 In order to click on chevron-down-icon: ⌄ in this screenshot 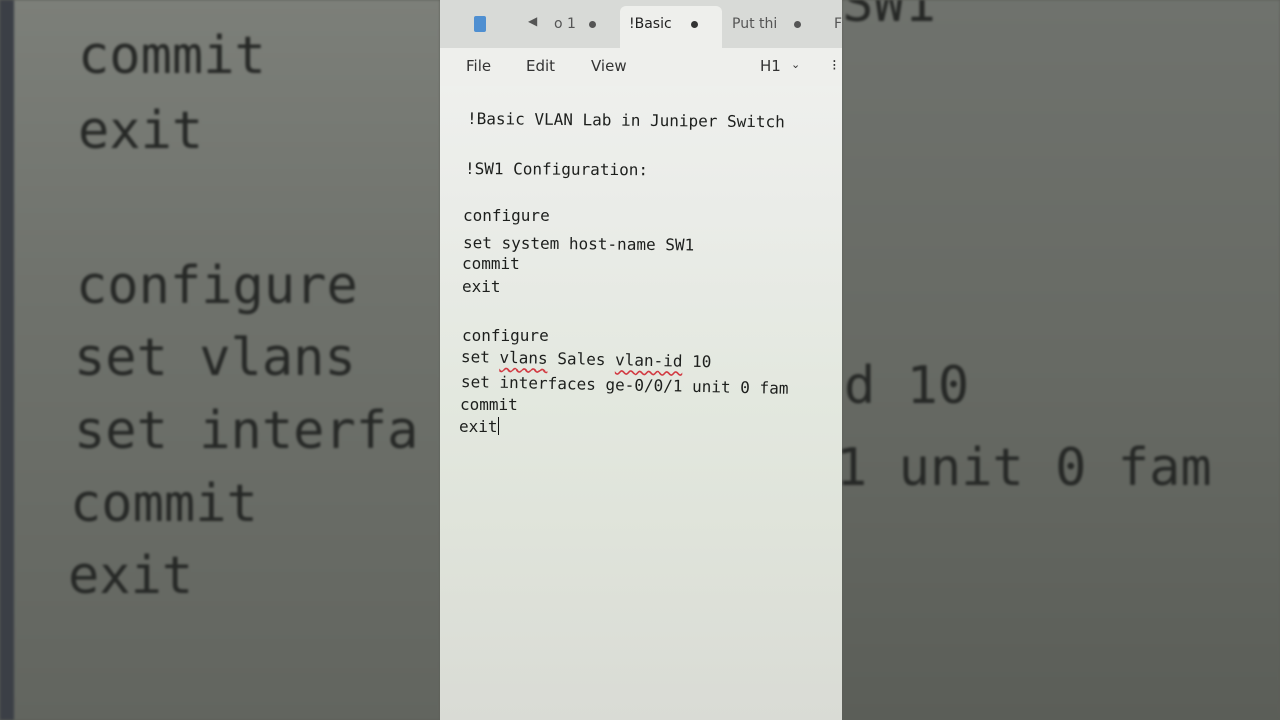, I will do `click(795, 64)`.